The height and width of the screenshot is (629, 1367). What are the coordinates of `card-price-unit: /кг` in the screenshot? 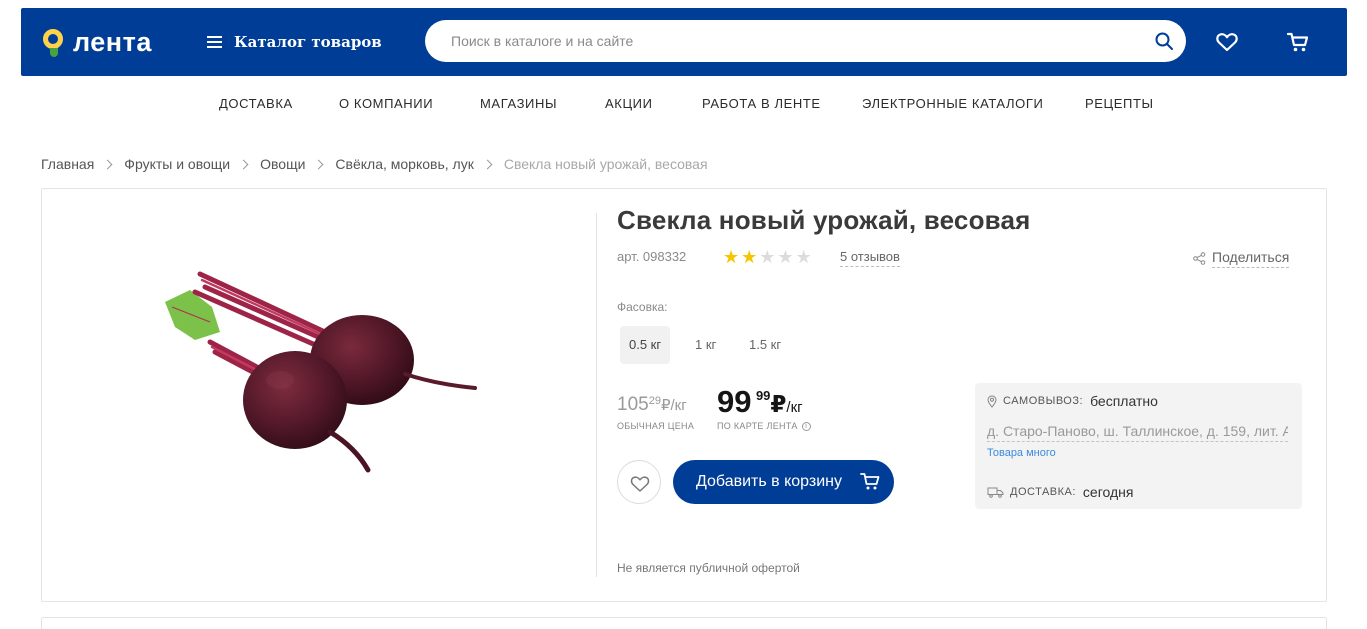 It's located at (794, 407).